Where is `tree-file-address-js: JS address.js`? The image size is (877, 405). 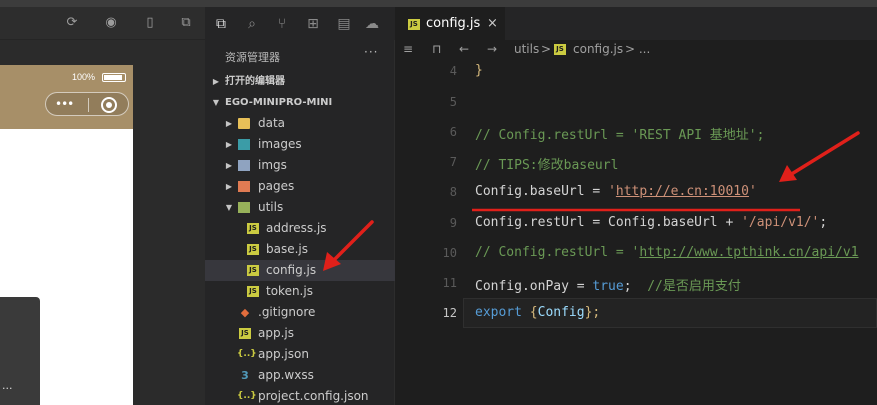 tree-file-address-js: JS address.js is located at coordinates (300, 228).